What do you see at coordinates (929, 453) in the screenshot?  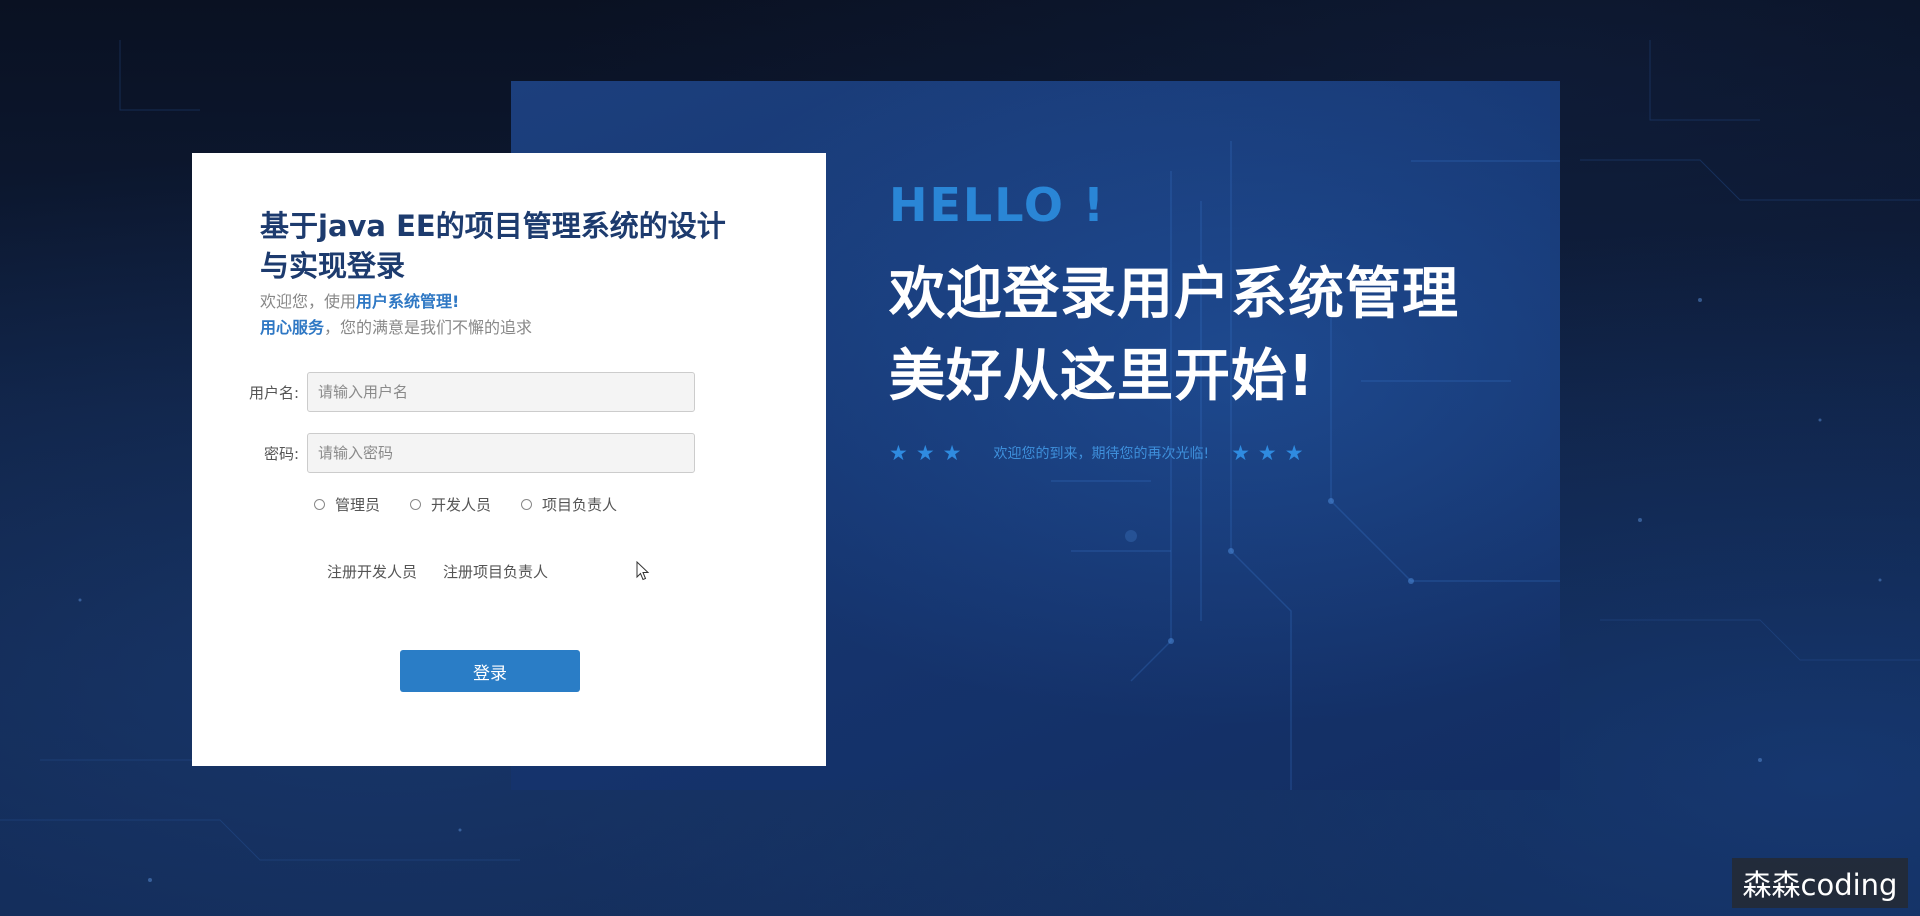 I see `stars-left-icon: ★★★` at bounding box center [929, 453].